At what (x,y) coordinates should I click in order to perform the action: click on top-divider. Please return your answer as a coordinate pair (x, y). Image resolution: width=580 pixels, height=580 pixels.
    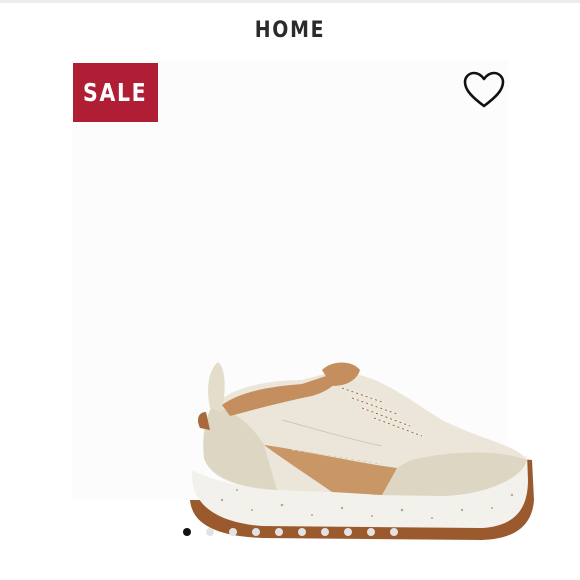
    Looking at the image, I should click on (290, 1).